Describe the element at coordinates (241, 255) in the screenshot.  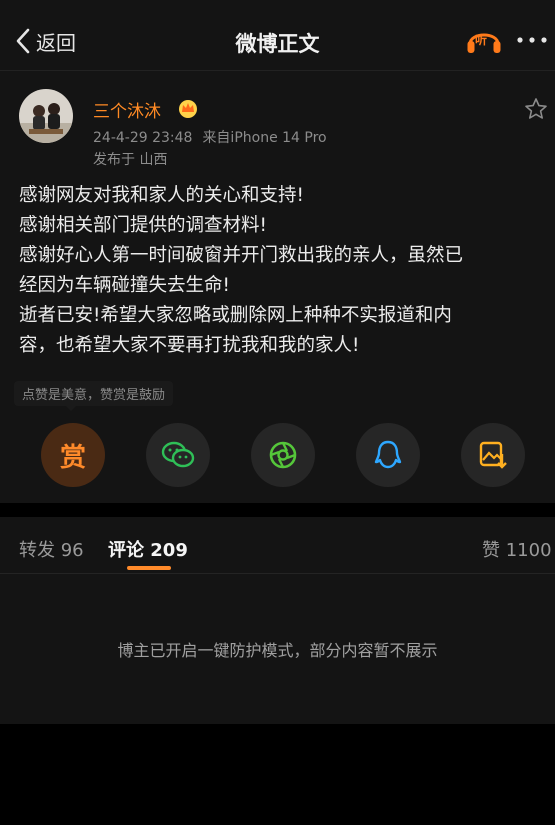
I see `content-line: 感谢好心人第一时间破窗并开门救出我的亲人，虽然已` at that location.